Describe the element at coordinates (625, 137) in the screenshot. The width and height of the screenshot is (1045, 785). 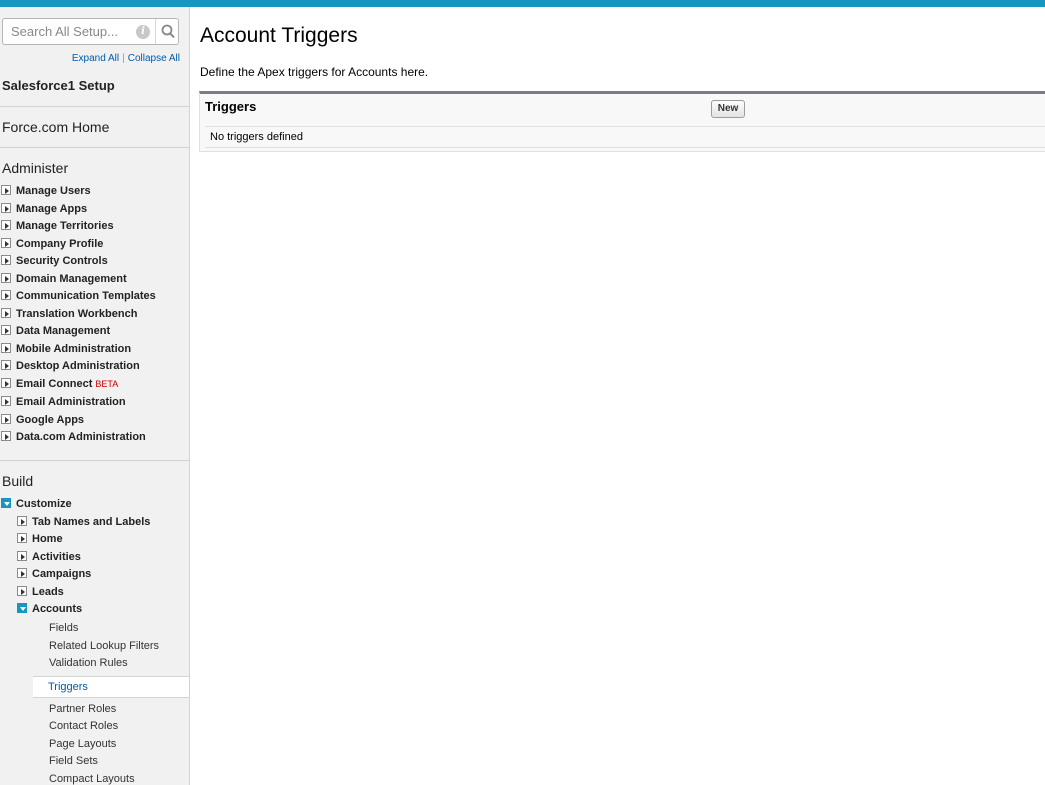
I see `panel-empty-row: No triggers defined` at that location.